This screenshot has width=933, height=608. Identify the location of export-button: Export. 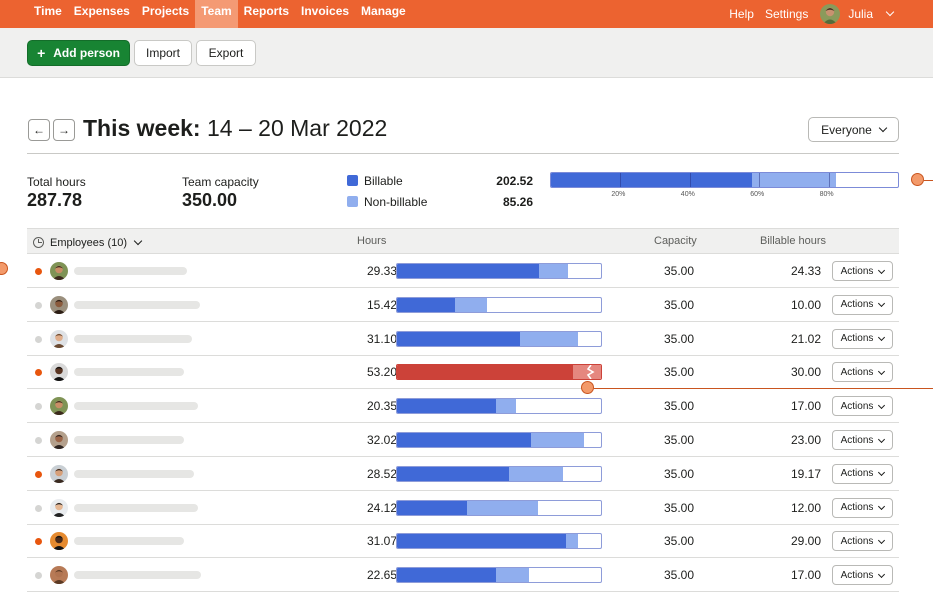
(226, 53).